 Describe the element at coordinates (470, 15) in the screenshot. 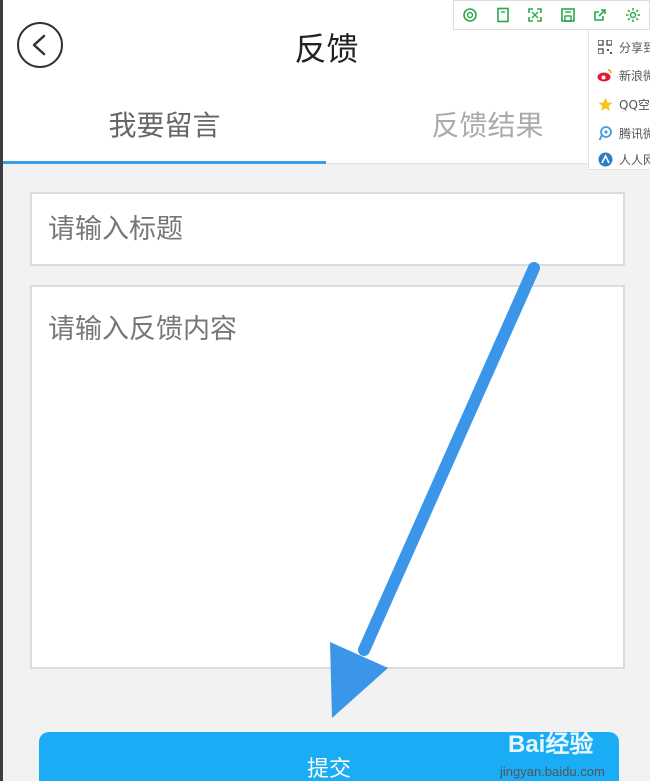

I see `search-icon` at that location.